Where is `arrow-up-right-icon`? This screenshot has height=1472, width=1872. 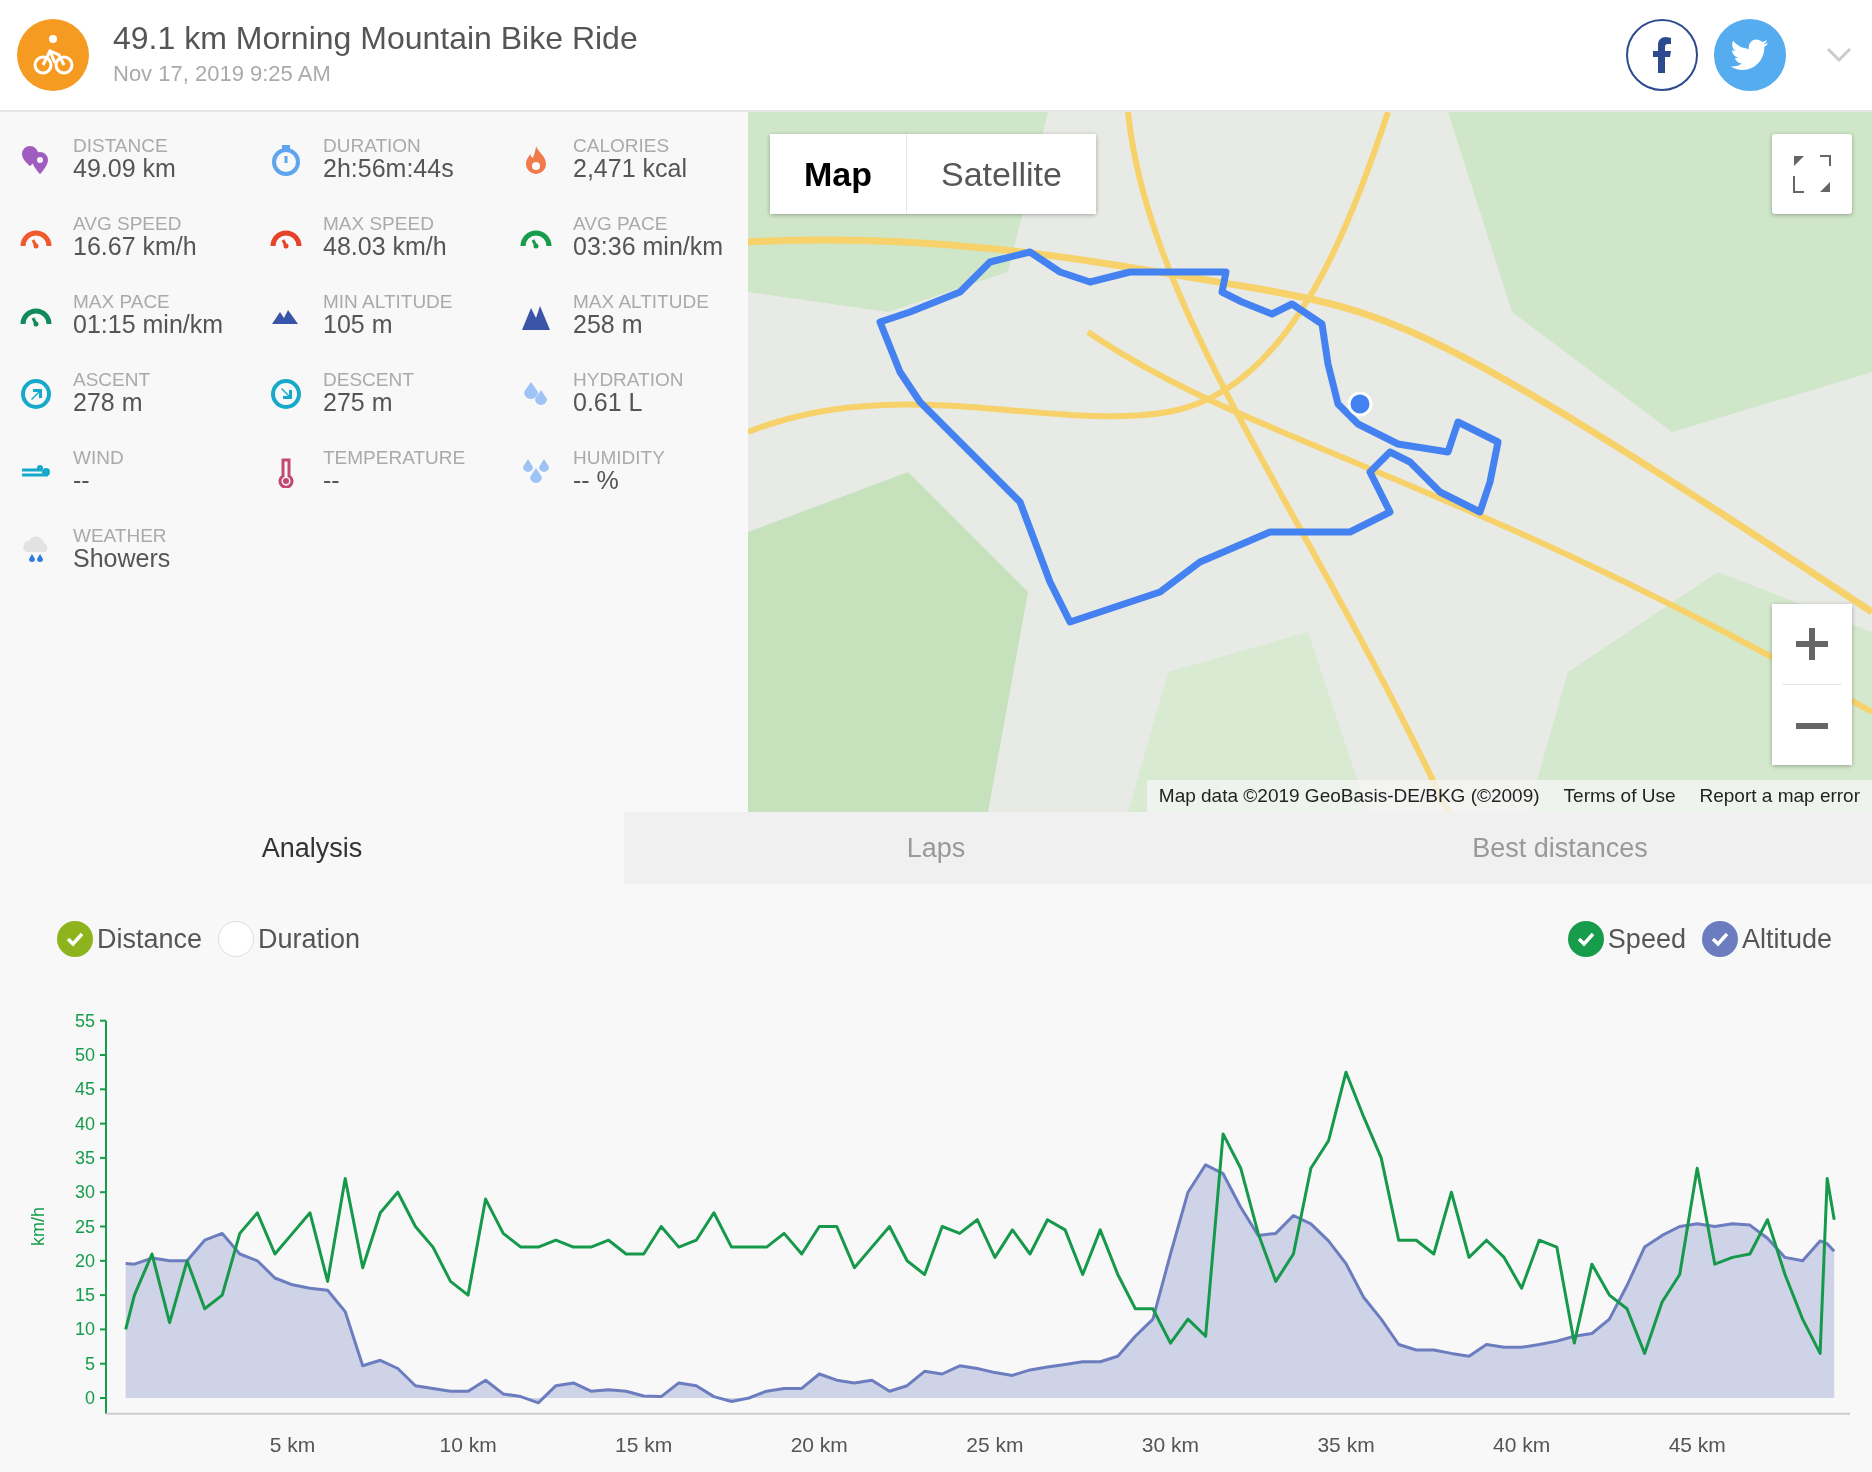
arrow-up-right-icon is located at coordinates (36, 394).